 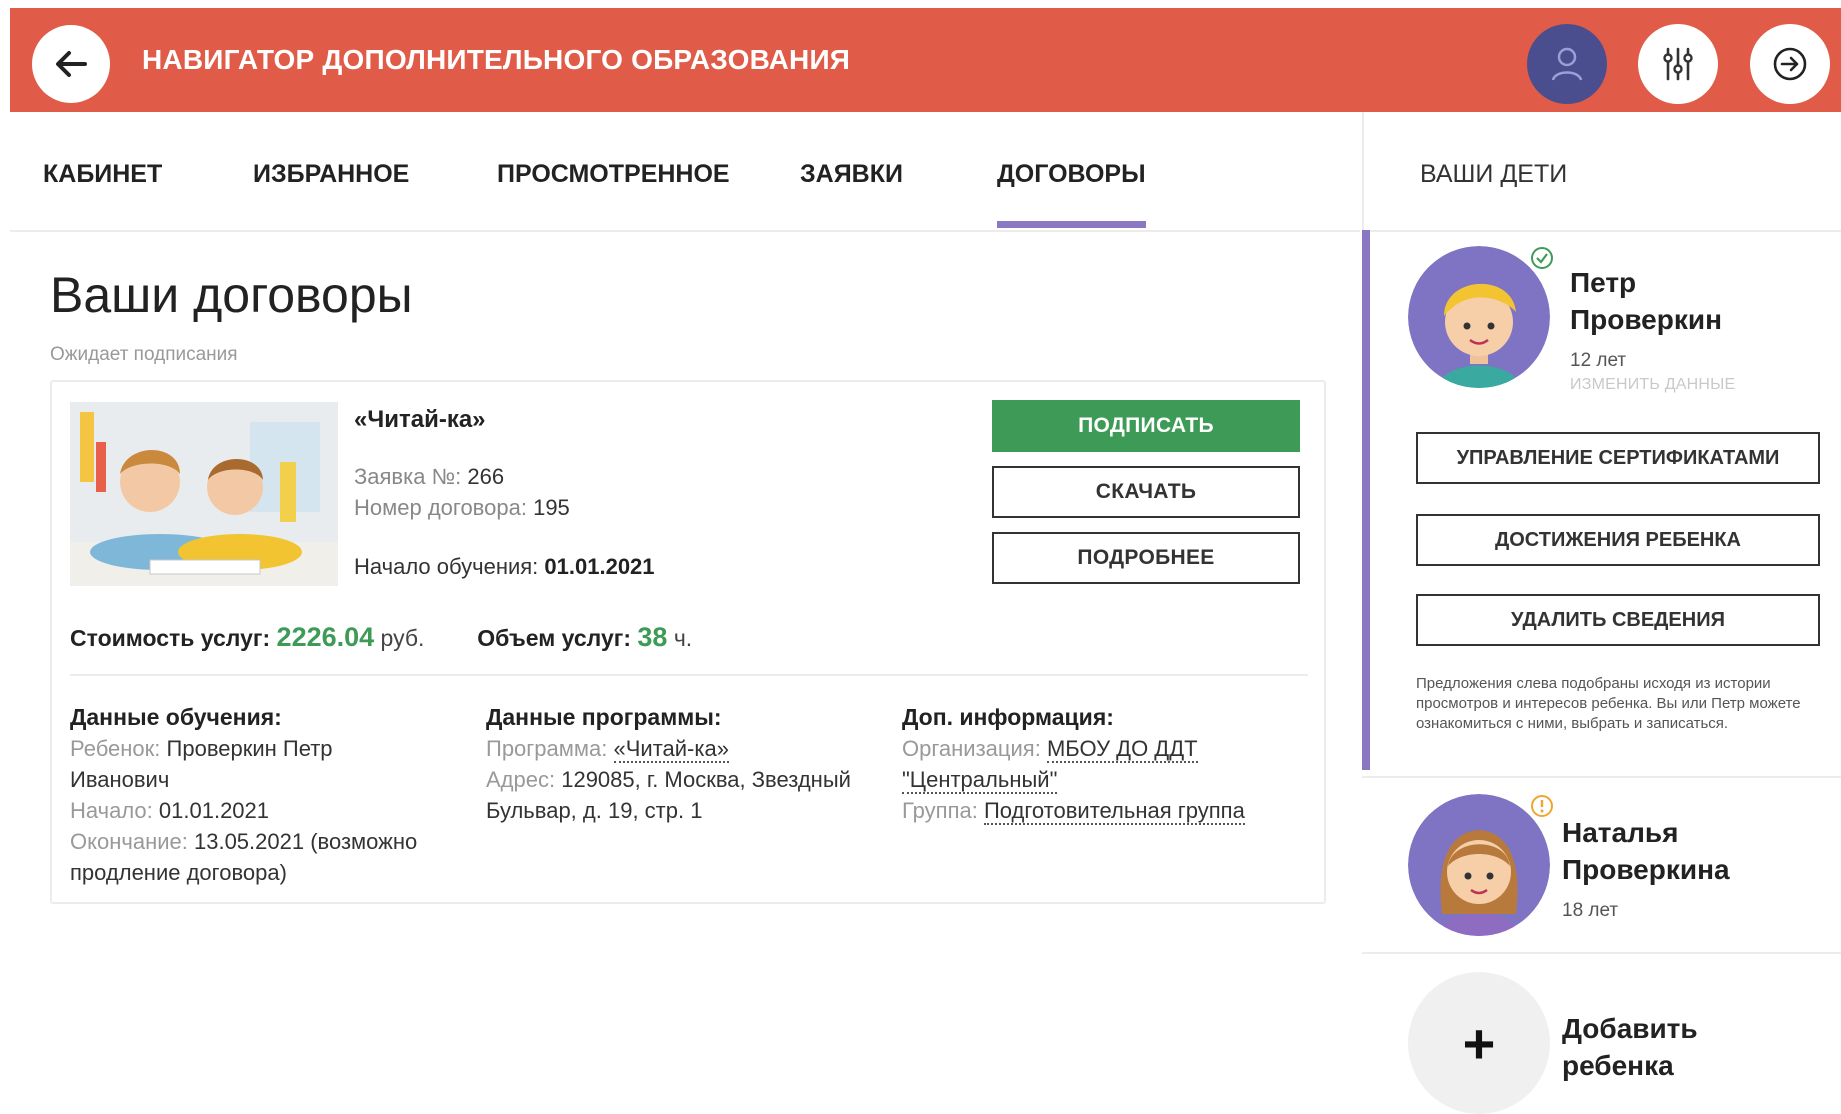 I want to click on contract-title: «Читай-ка», so click(x=420, y=419).